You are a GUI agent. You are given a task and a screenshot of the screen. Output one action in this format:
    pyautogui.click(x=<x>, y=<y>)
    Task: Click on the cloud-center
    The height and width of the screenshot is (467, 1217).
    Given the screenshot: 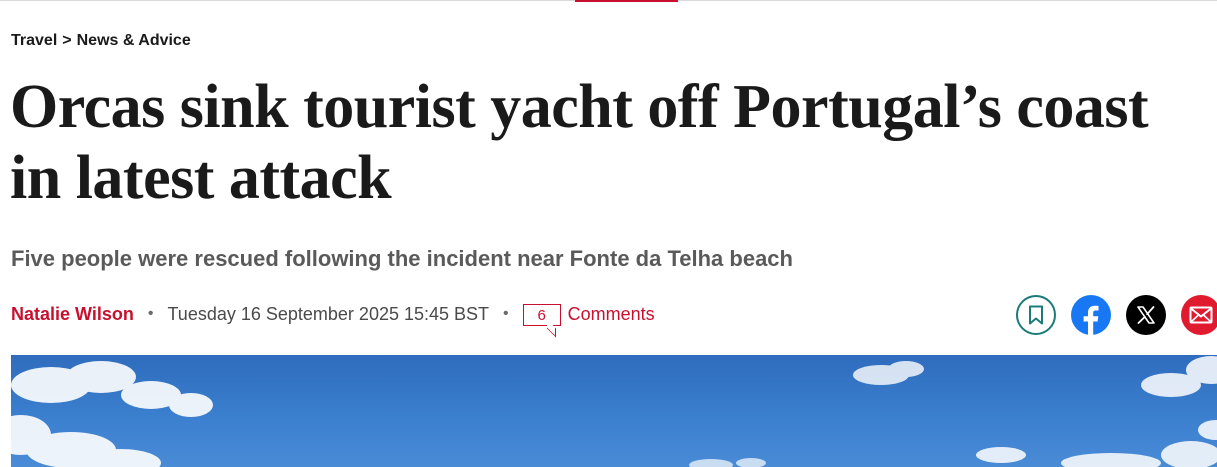 What is the action you would take?
    pyautogui.click(x=888, y=373)
    